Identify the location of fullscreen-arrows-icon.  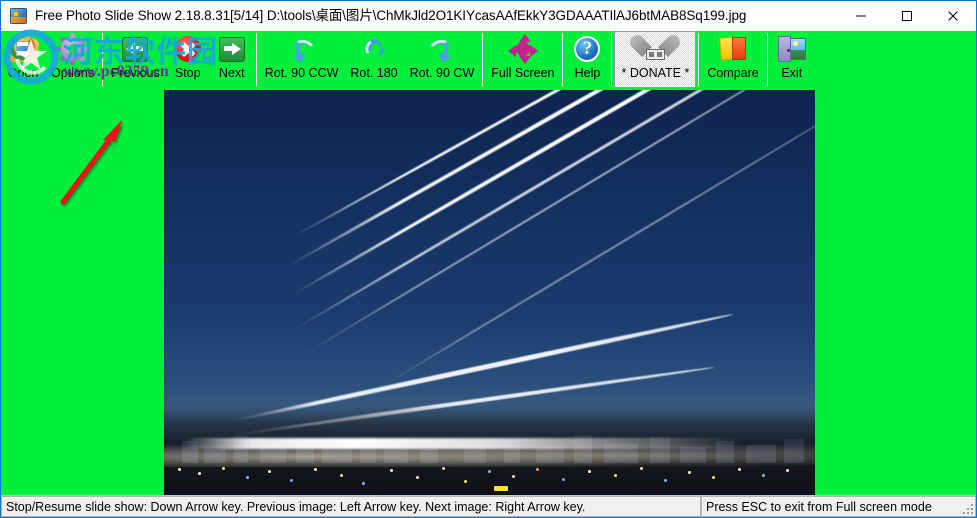
(523, 49).